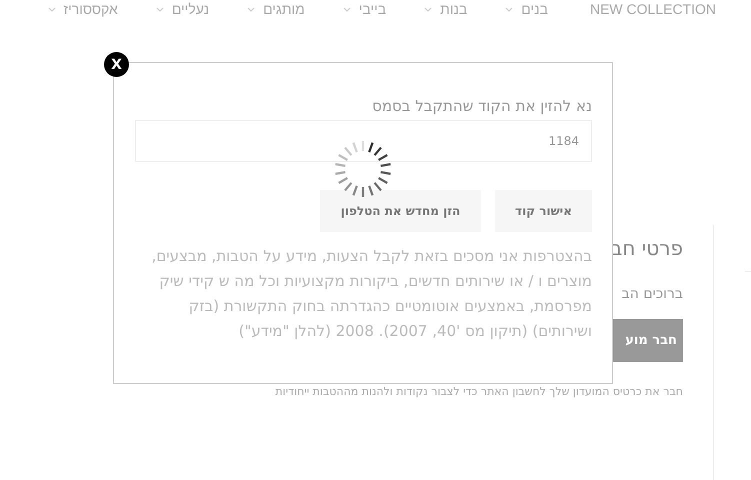  I want to click on code-input: 1184, so click(363, 141).